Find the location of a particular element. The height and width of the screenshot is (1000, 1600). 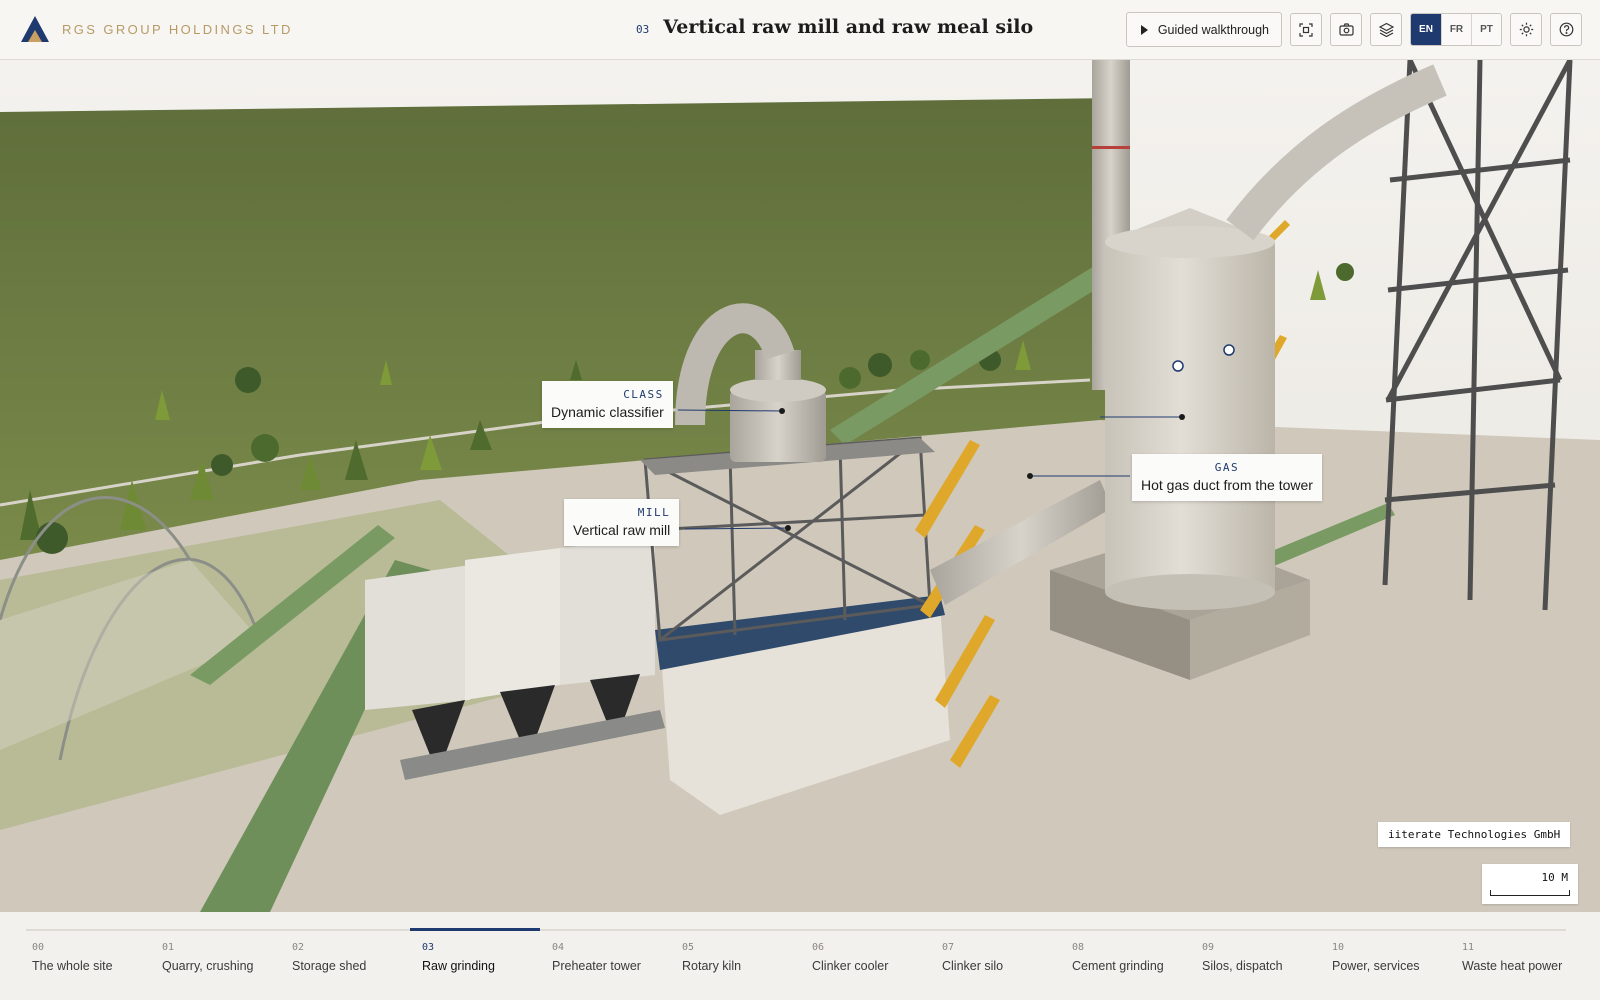

nav-item-number: 05 is located at coordinates (688, 947).